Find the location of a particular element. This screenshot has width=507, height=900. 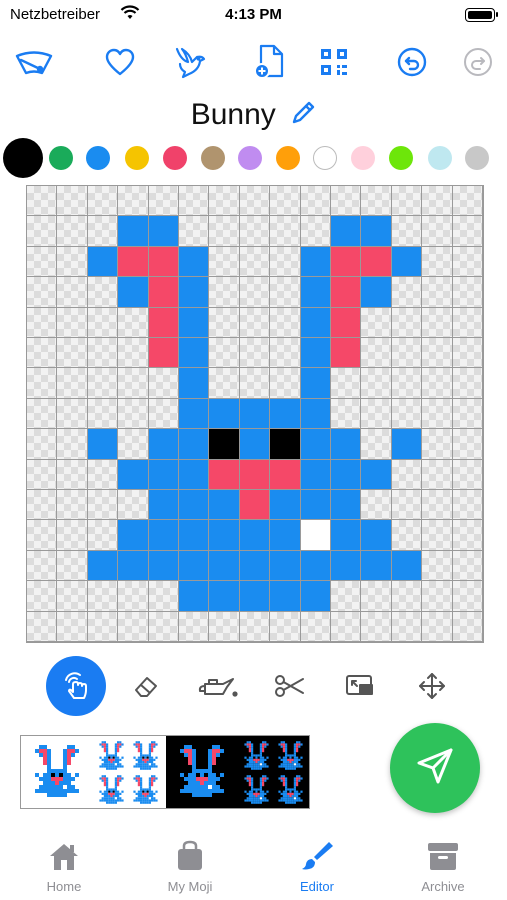

new-document-icon is located at coordinates (270, 62).